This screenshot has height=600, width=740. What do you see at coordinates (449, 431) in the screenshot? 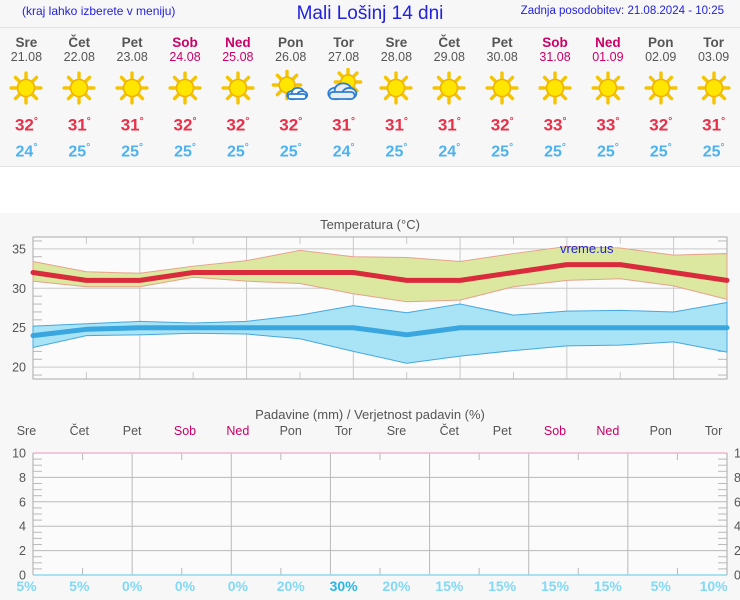
I see `precipitation-day-label: Čet` at bounding box center [449, 431].